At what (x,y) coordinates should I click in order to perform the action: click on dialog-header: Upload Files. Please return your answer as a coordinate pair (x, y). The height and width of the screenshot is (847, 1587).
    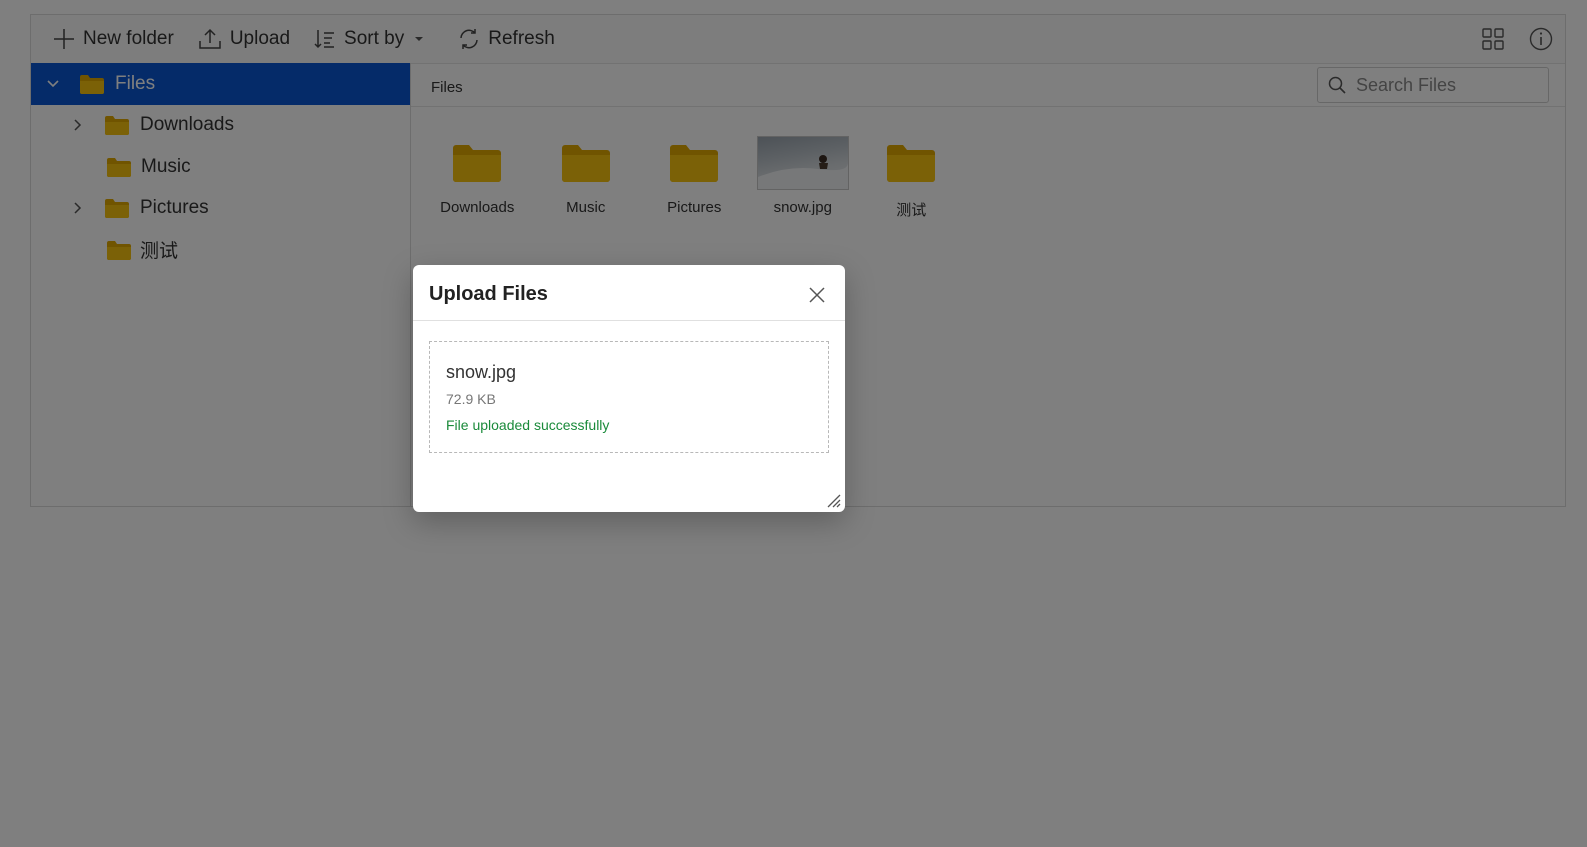
    Looking at the image, I should click on (629, 293).